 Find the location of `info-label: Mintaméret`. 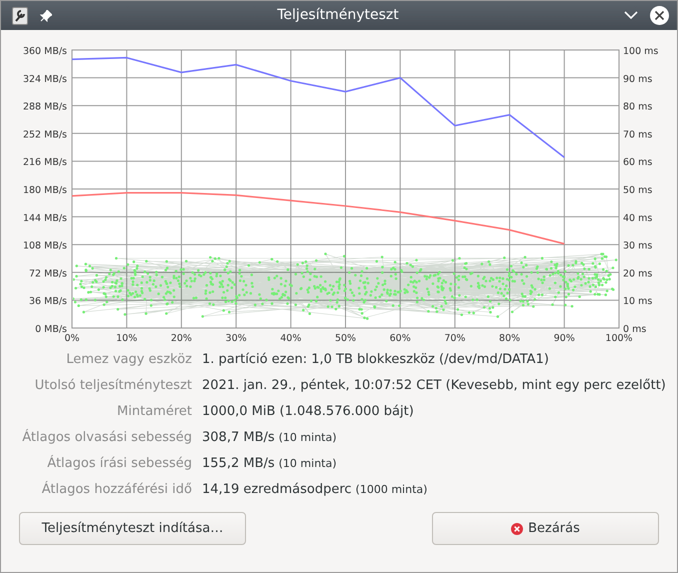

info-label: Mintaméret is located at coordinates (154, 412).